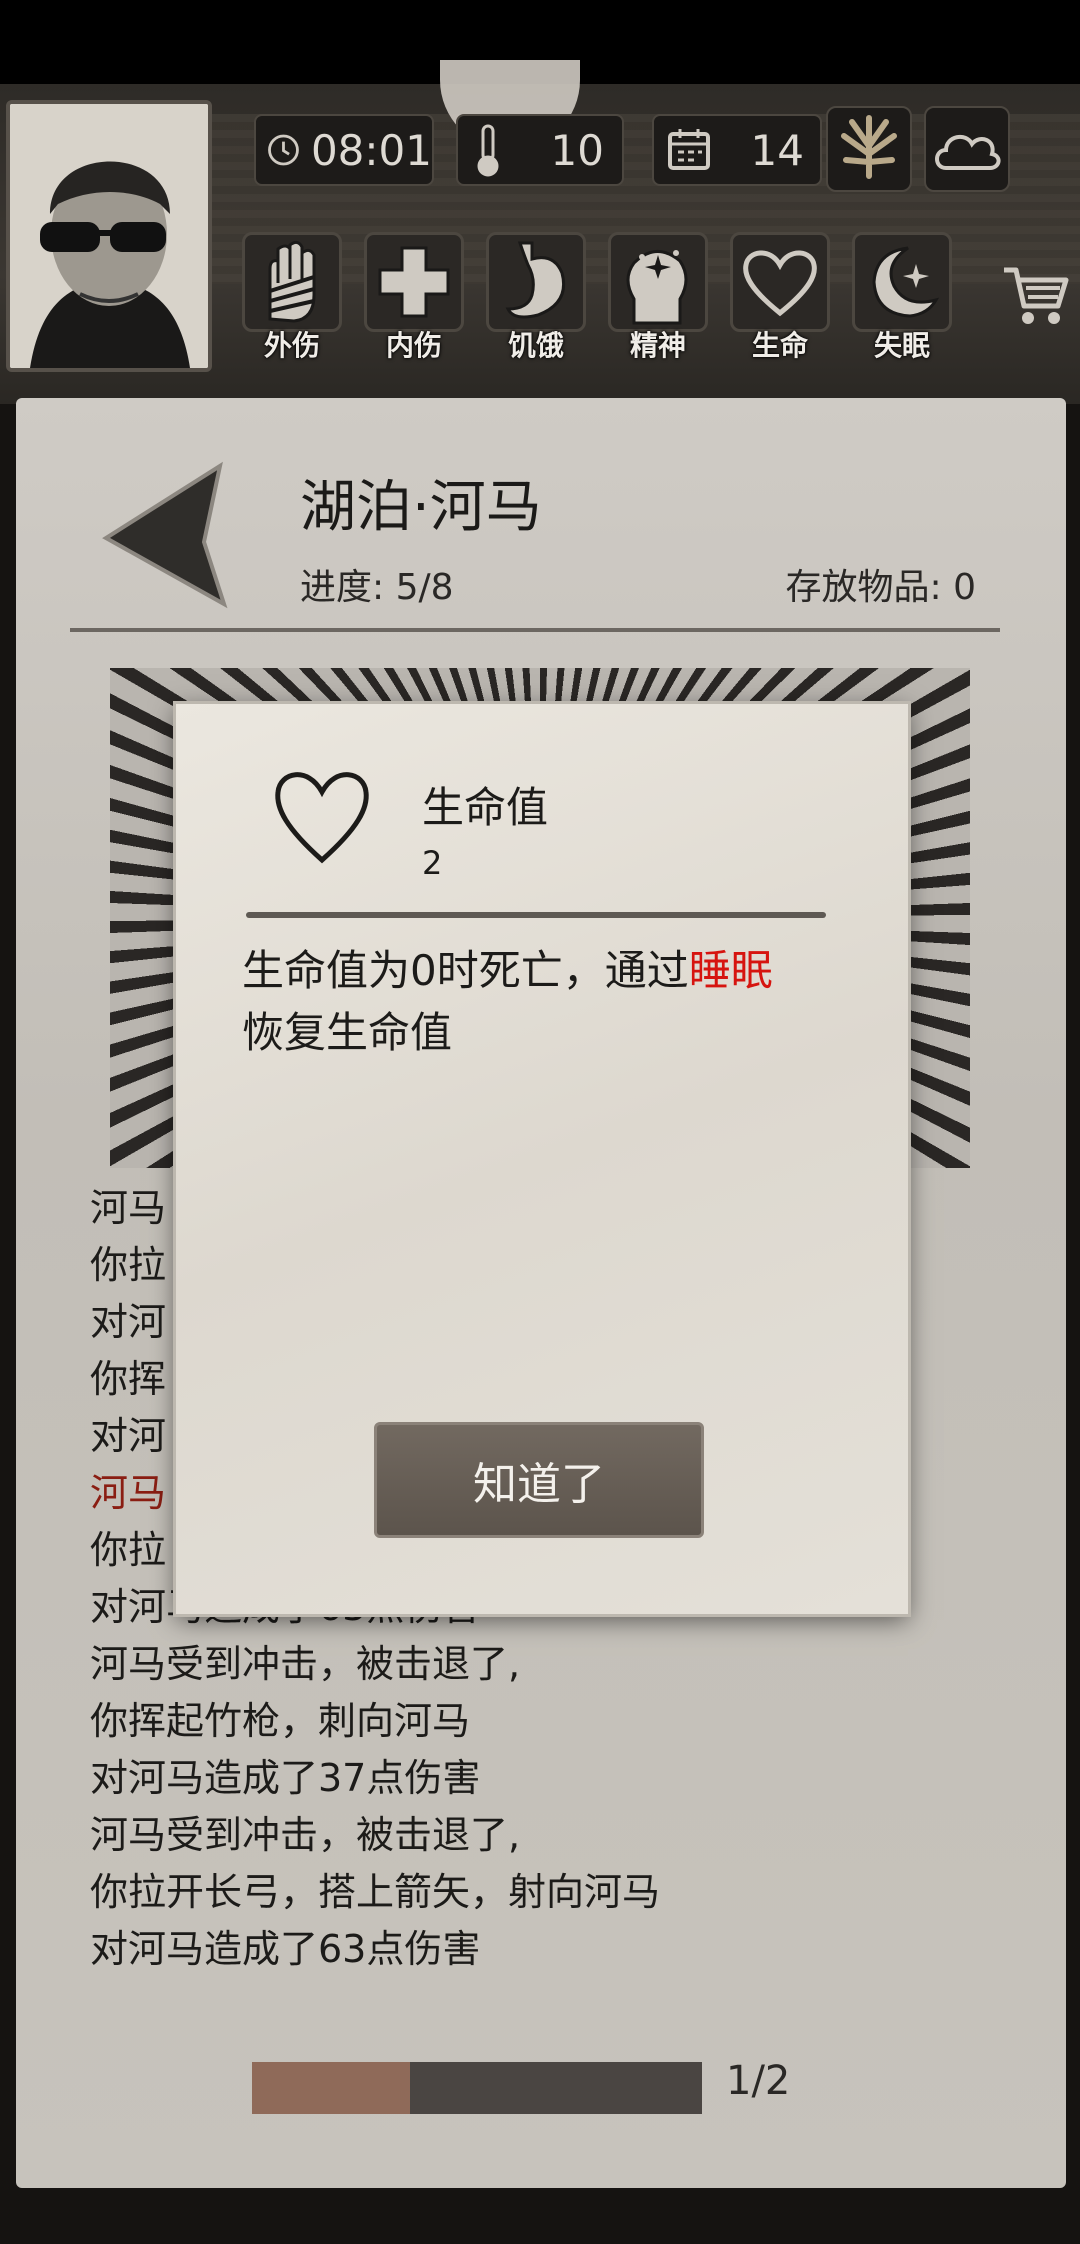 The image size is (1080, 2244). What do you see at coordinates (465, 970) in the screenshot?
I see `desc-text: 生命值为0时死亡，通过` at bounding box center [465, 970].